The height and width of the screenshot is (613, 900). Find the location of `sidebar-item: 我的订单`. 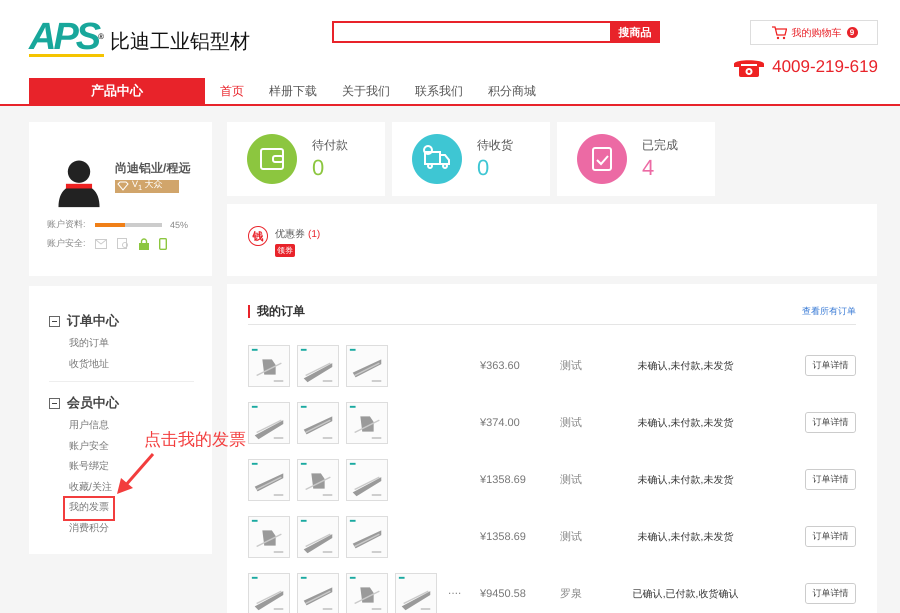

sidebar-item: 我的订单 is located at coordinates (89, 344).